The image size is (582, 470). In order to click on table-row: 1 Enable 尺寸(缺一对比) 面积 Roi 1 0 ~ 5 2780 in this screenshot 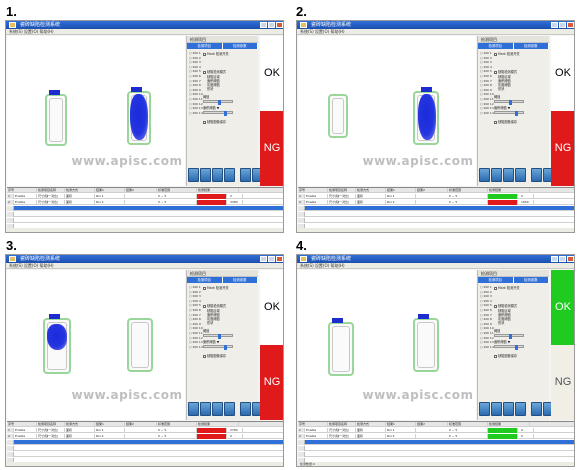, I will do `click(145, 430)`.